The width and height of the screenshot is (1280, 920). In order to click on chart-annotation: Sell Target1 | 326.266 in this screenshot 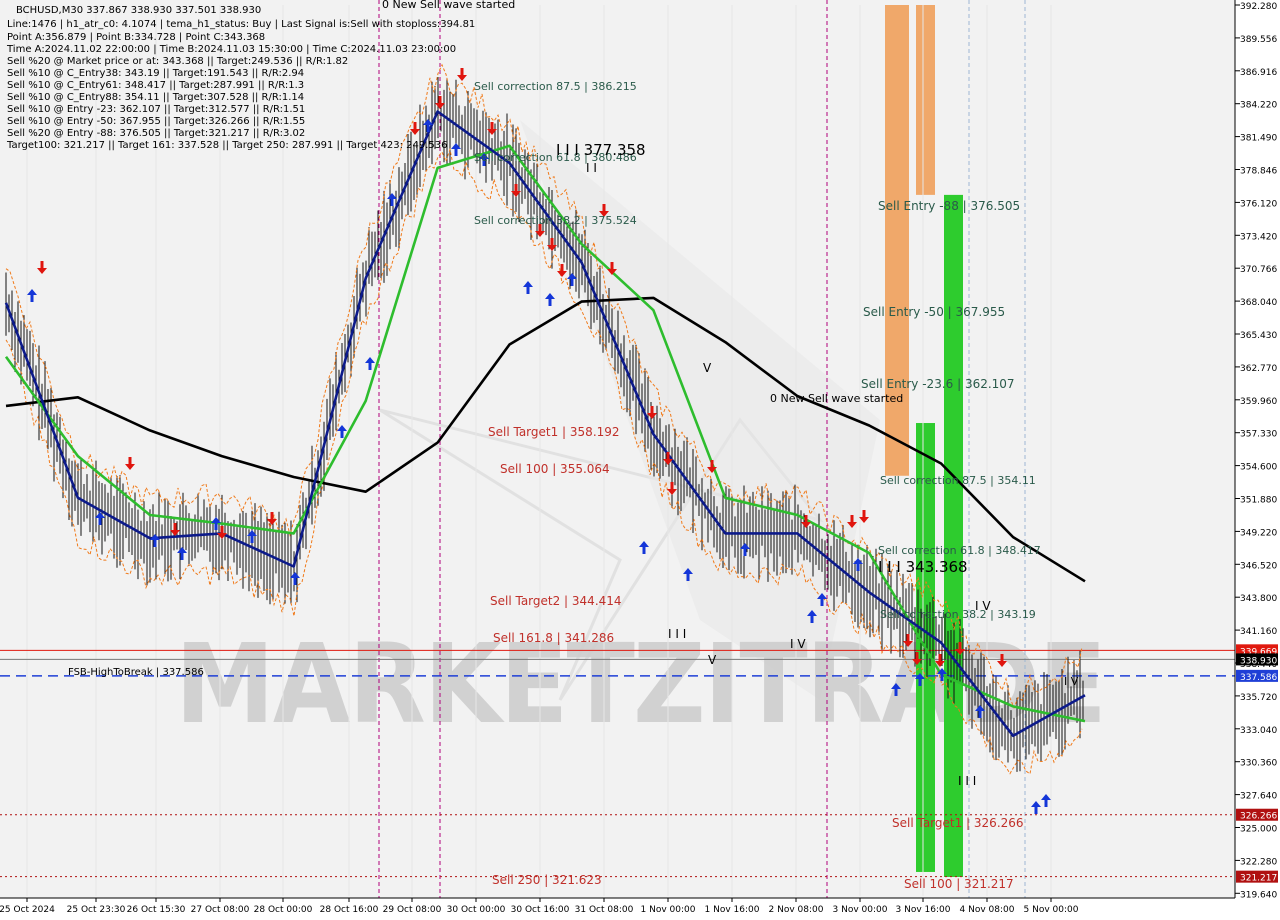, I will do `click(958, 823)`.